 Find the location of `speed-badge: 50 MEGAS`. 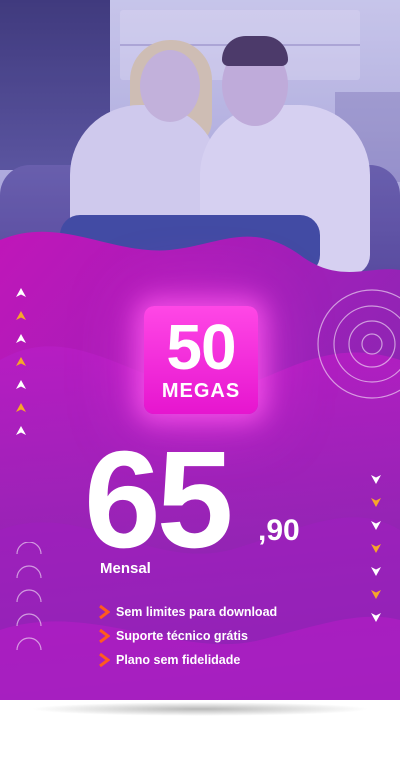

speed-badge: 50 MEGAS is located at coordinates (201, 360).